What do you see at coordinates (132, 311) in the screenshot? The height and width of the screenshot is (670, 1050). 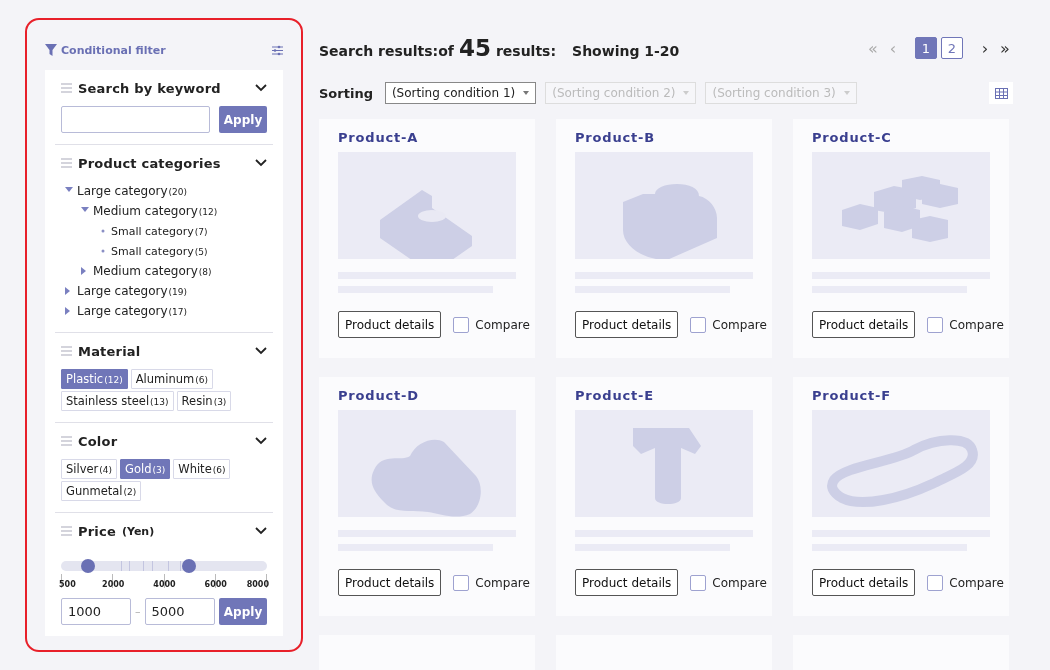 I see `category-item: Large category(17)` at bounding box center [132, 311].